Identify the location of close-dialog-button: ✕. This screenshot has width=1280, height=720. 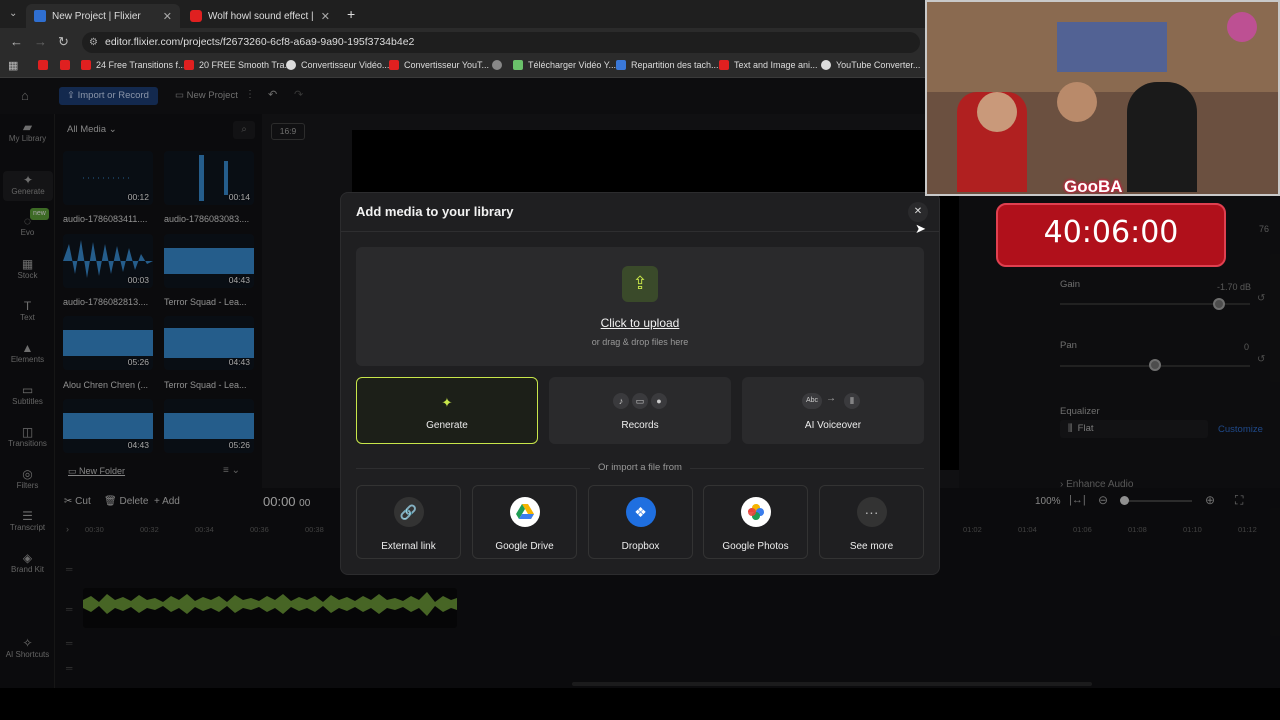
(918, 212).